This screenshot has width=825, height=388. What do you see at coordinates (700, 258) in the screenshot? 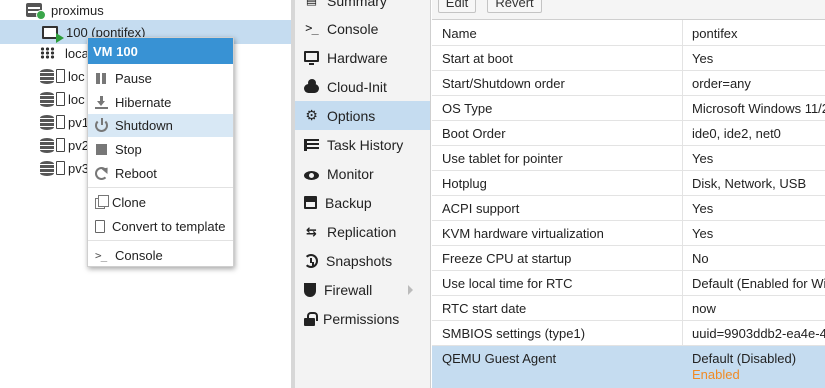
I see `option-value: No` at bounding box center [700, 258].